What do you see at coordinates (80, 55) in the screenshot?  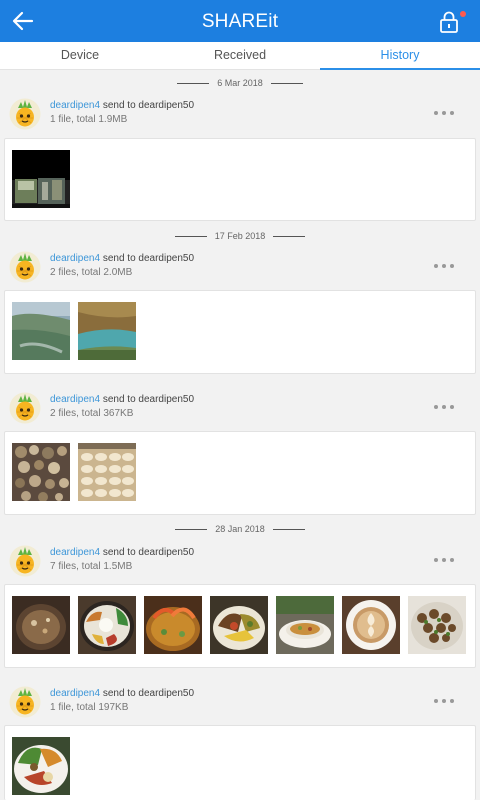 I see `tab-device: Device` at bounding box center [80, 55].